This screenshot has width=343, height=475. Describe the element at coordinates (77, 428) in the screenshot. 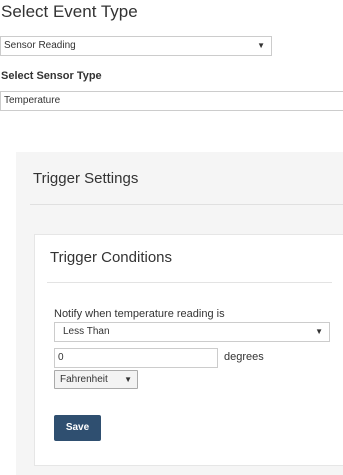

I see `save-button: Save` at that location.